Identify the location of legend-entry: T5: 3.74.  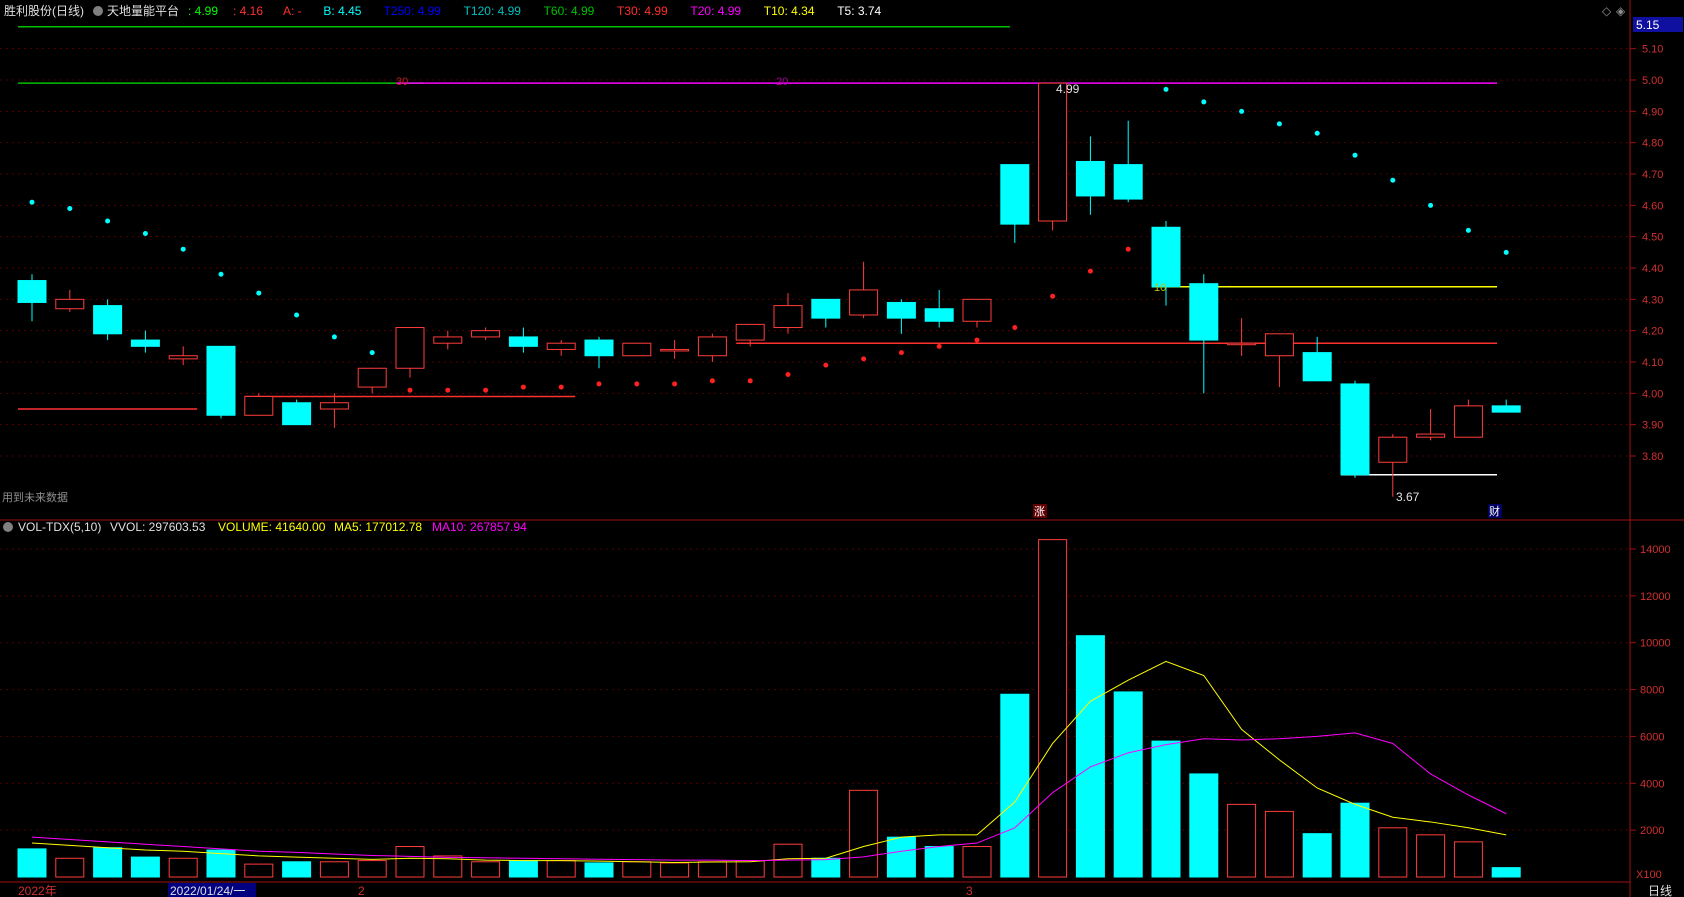
(859, 11).